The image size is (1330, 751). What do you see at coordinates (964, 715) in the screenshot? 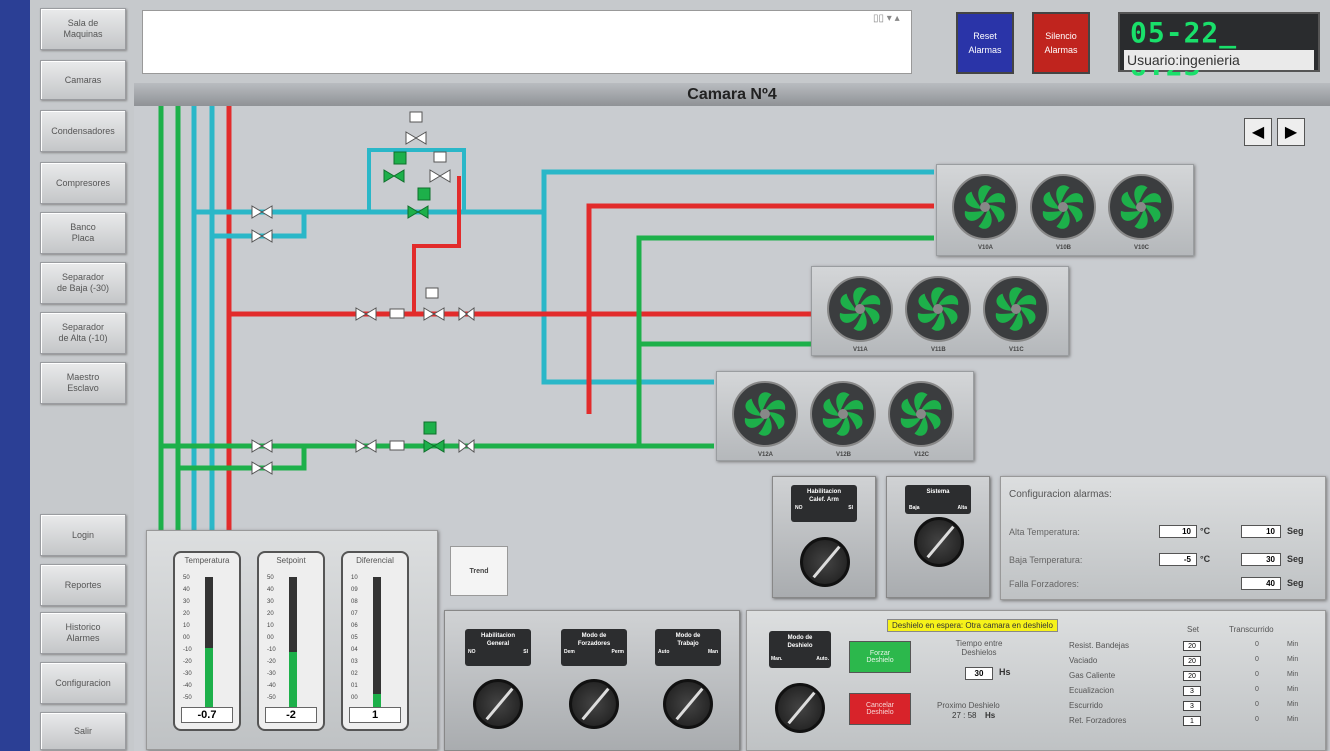
I see `next-defrost-value: 27 : 58` at bounding box center [964, 715].